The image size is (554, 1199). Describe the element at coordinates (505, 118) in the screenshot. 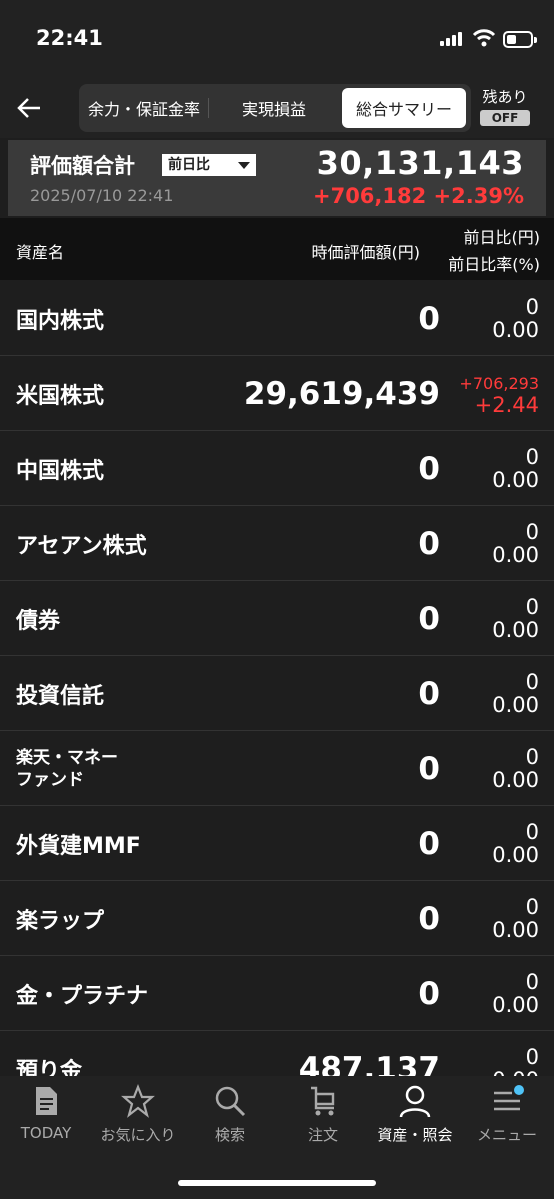

I see `holdings-toggle-state: OFF` at that location.